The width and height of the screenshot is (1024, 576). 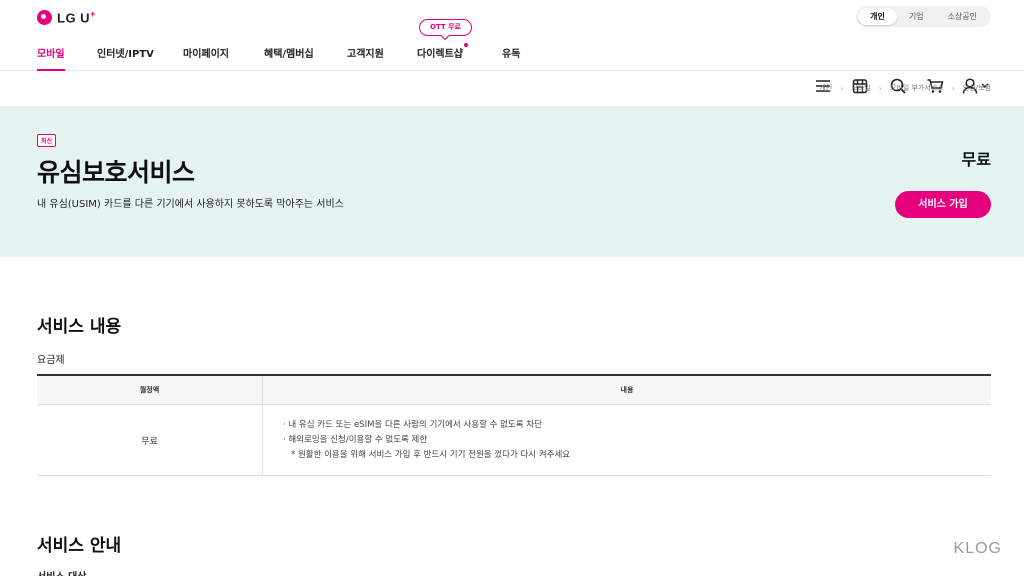 What do you see at coordinates (466, 45) in the screenshot?
I see `new-dot` at bounding box center [466, 45].